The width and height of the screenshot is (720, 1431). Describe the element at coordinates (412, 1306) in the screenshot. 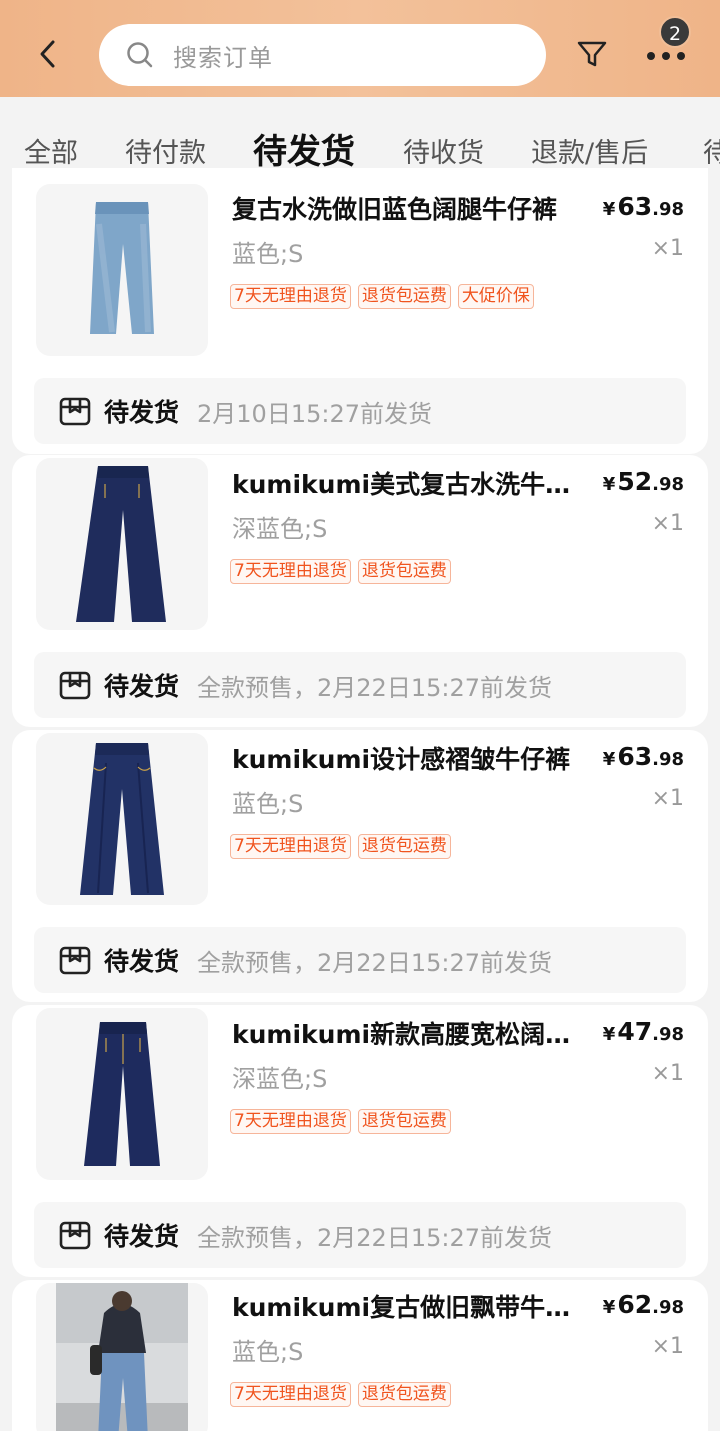

I see `product-title: kumikumi复古做旧飘带牛仔裤` at that location.